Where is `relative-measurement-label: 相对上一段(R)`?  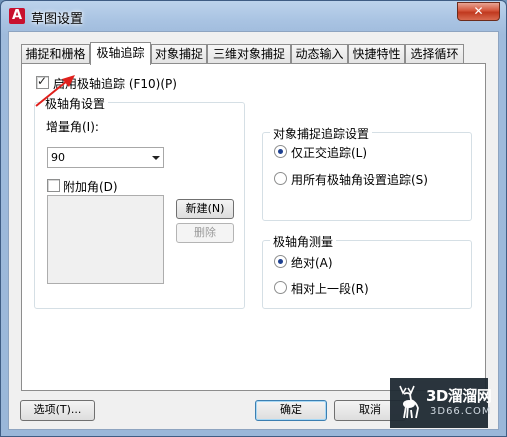
relative-measurement-label: 相对上一段(R) is located at coordinates (330, 288).